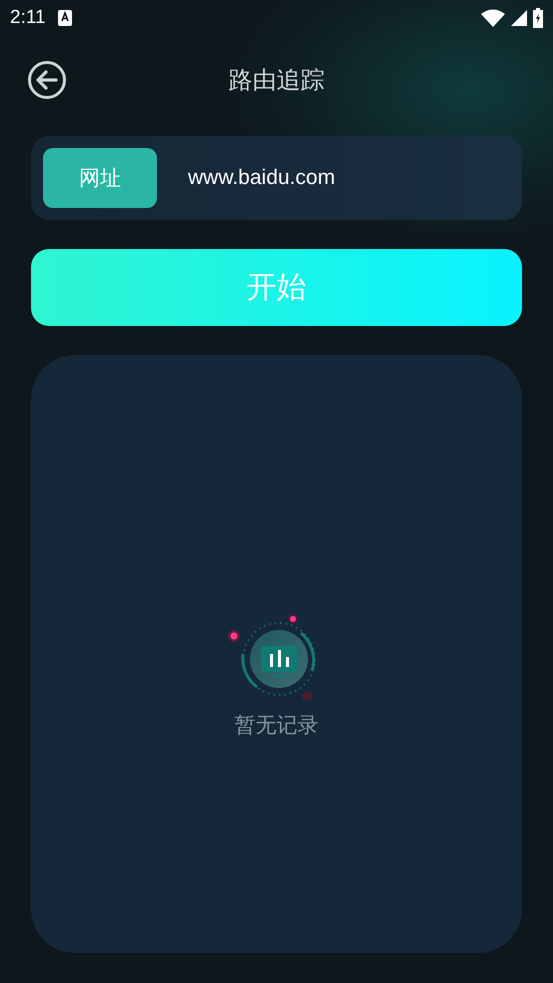  Describe the element at coordinates (493, 18) in the screenshot. I see `wifi-icon` at that location.